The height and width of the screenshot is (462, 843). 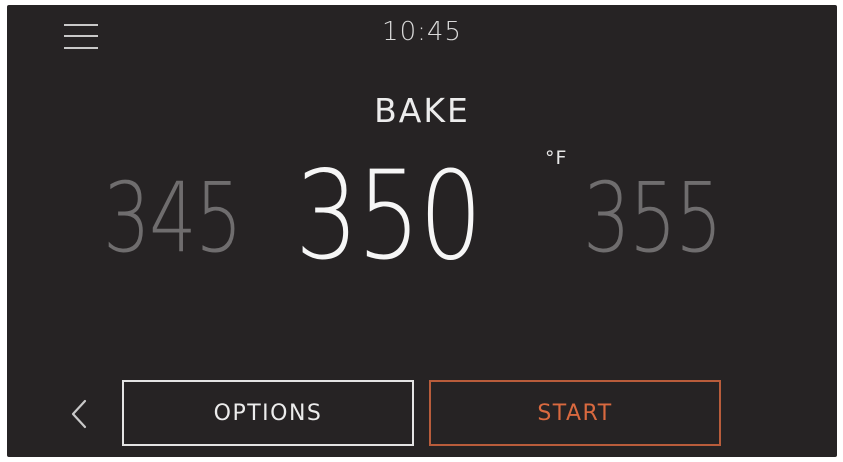 I want to click on clock-time: 10:45, so click(x=422, y=32).